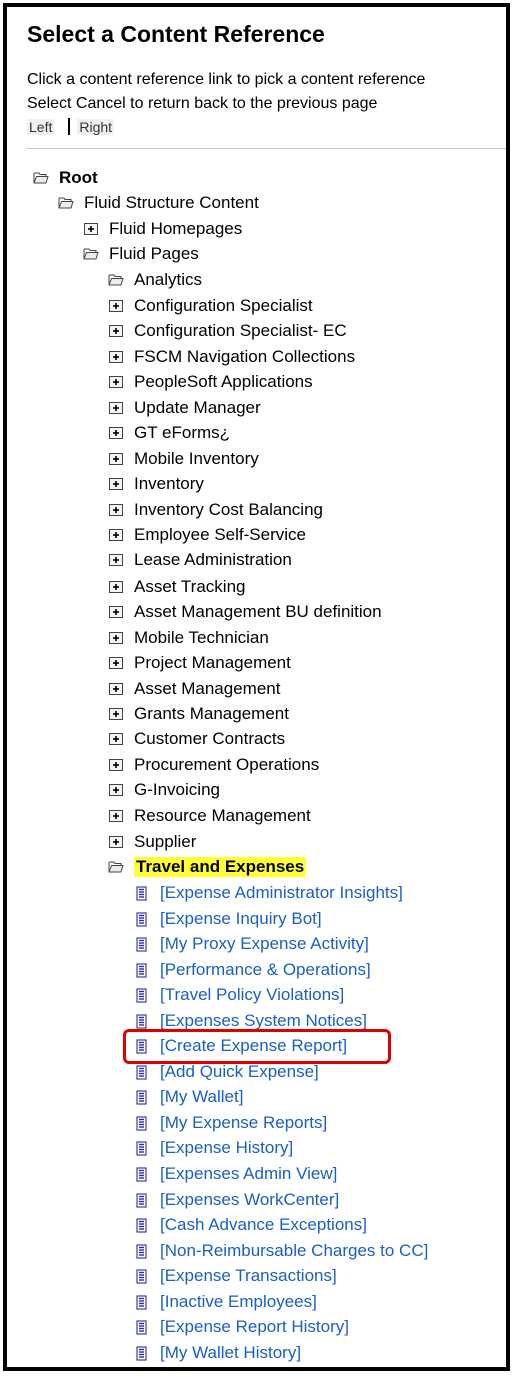  I want to click on tree-node-label: [My Wallet], so click(201, 1097).